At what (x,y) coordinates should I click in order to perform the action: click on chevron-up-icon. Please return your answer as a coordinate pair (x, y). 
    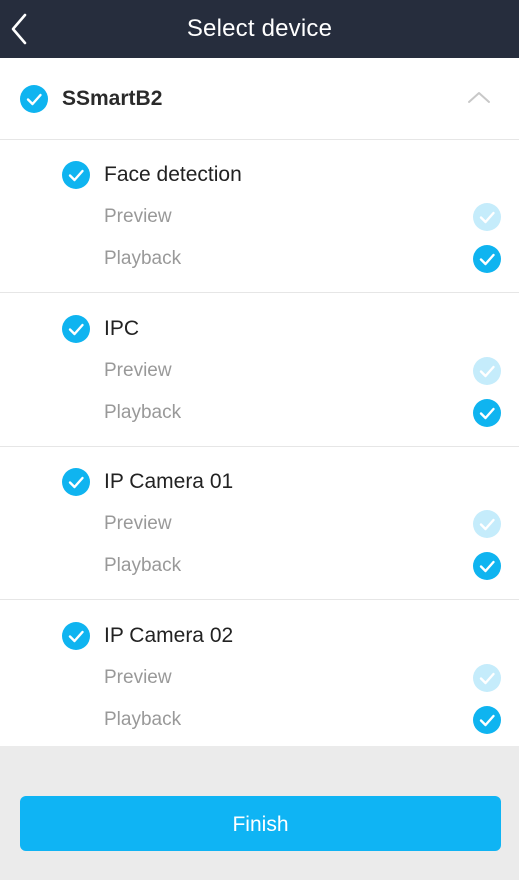
    Looking at the image, I should click on (479, 97).